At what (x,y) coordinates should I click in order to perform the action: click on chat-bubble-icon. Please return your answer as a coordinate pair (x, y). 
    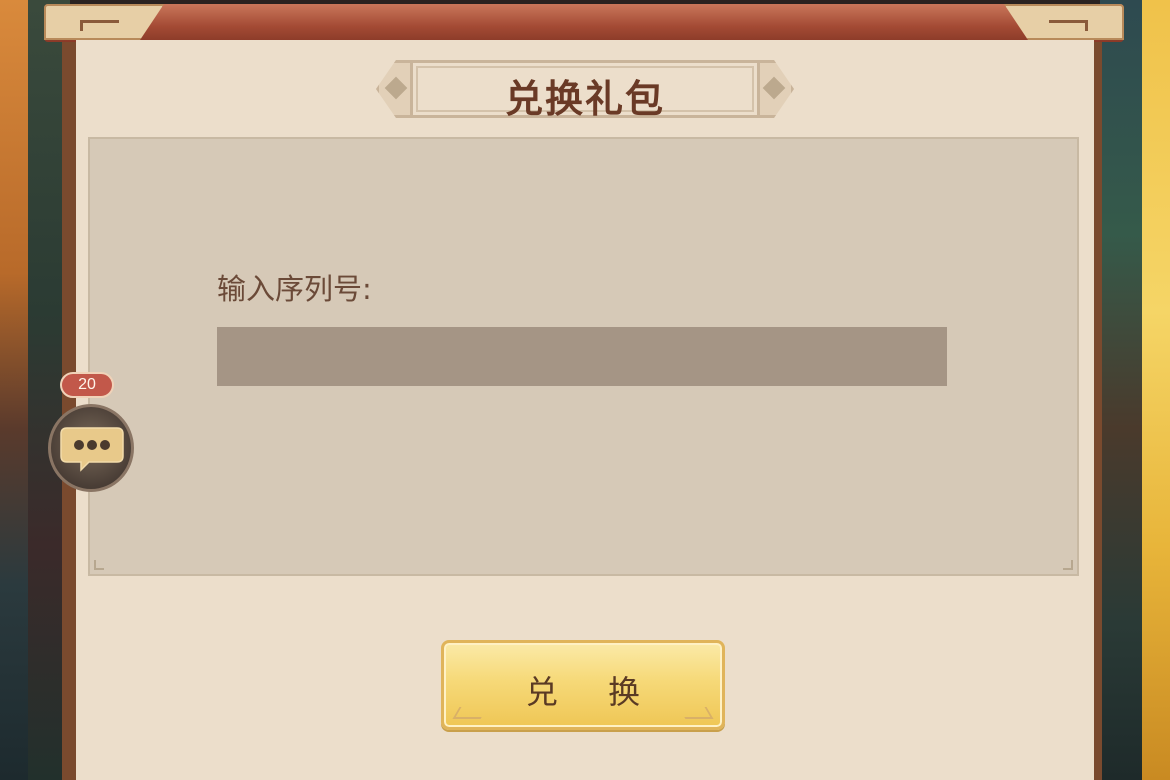
    Looking at the image, I should click on (92, 449).